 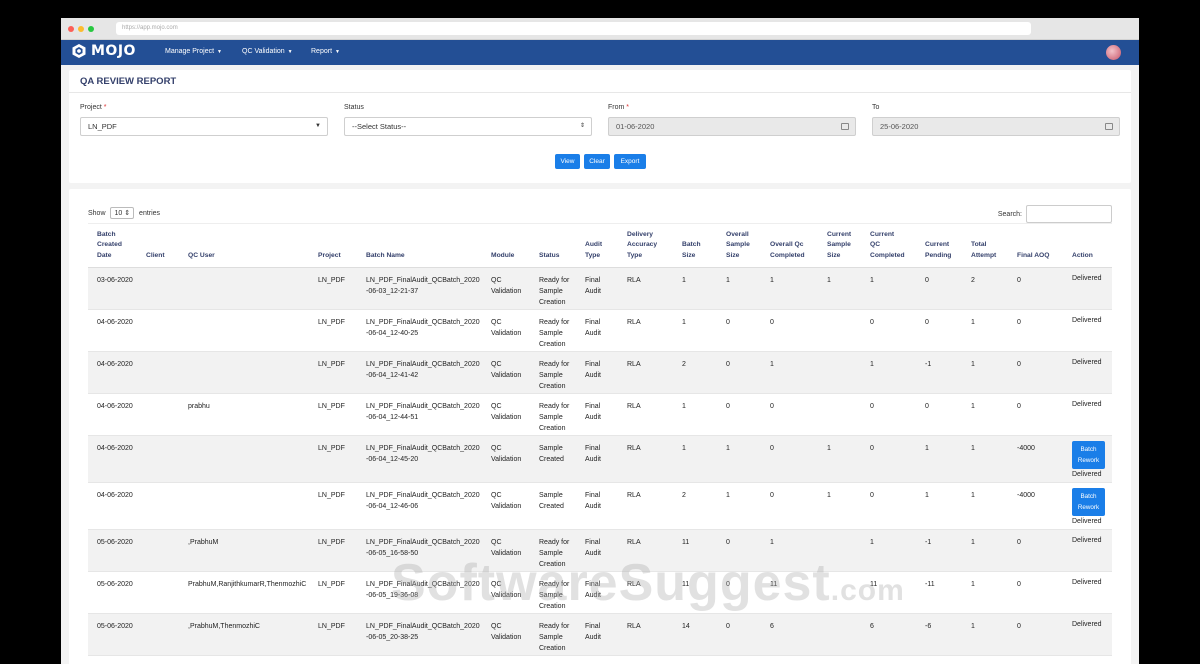 What do you see at coordinates (582, 126) in the screenshot?
I see `sort-arrows-icon: ⇕` at bounding box center [582, 126].